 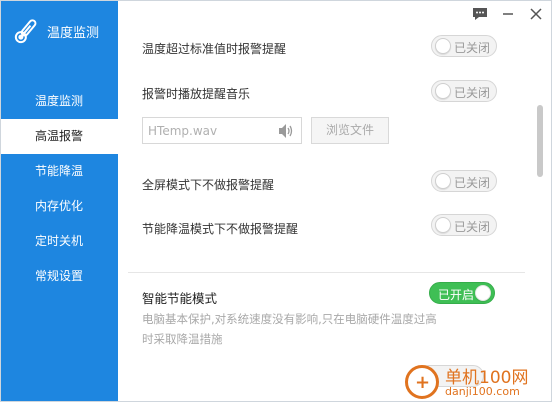 What do you see at coordinates (59, 206) in the screenshot?
I see `sidebar-item-memory-optimize: 内存优化` at bounding box center [59, 206].